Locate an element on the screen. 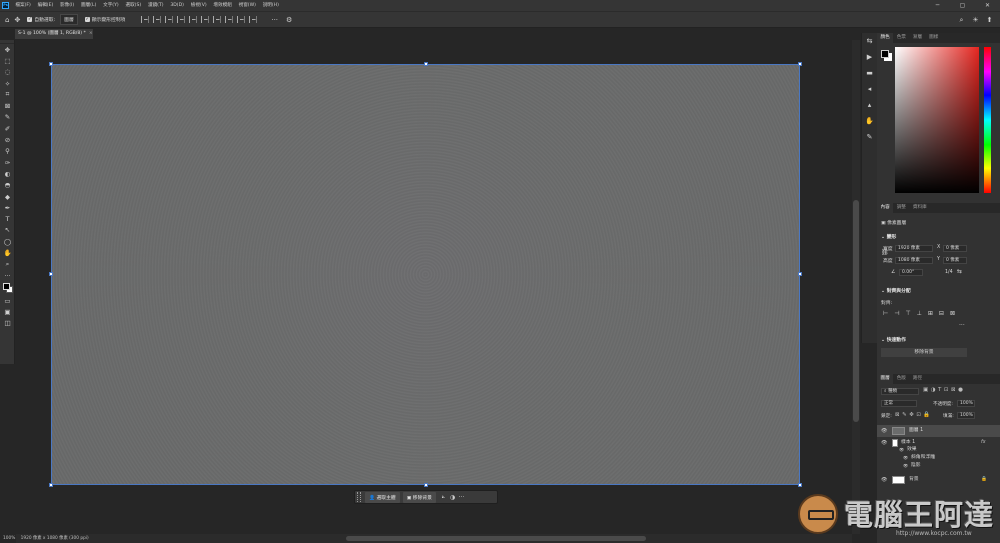  search-icon: ⌕ is located at coordinates (961, 20).